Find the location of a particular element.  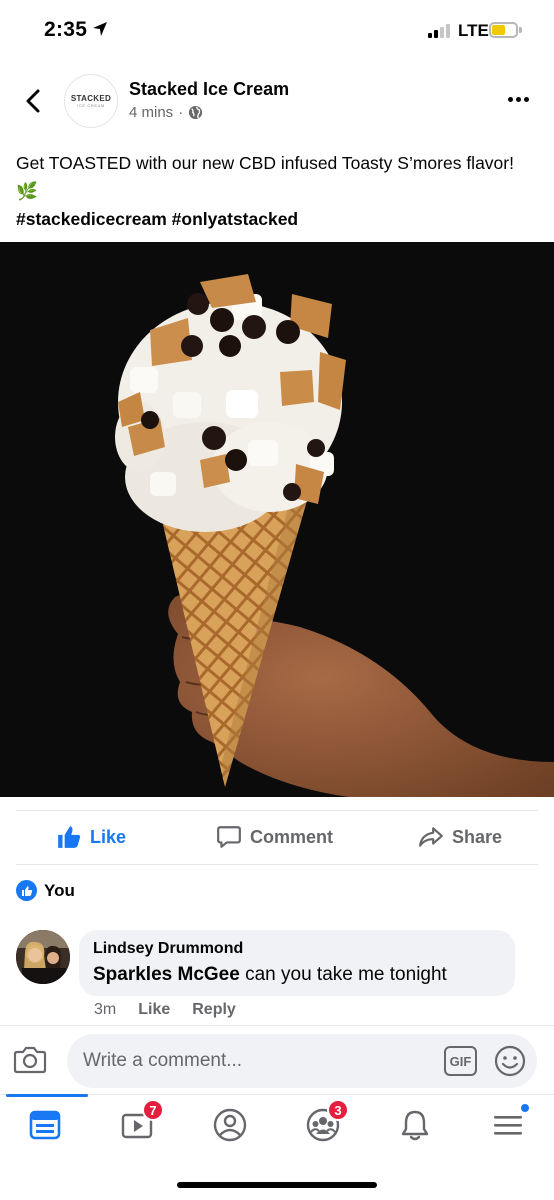

logo-text: STACKED is located at coordinates (91, 98).